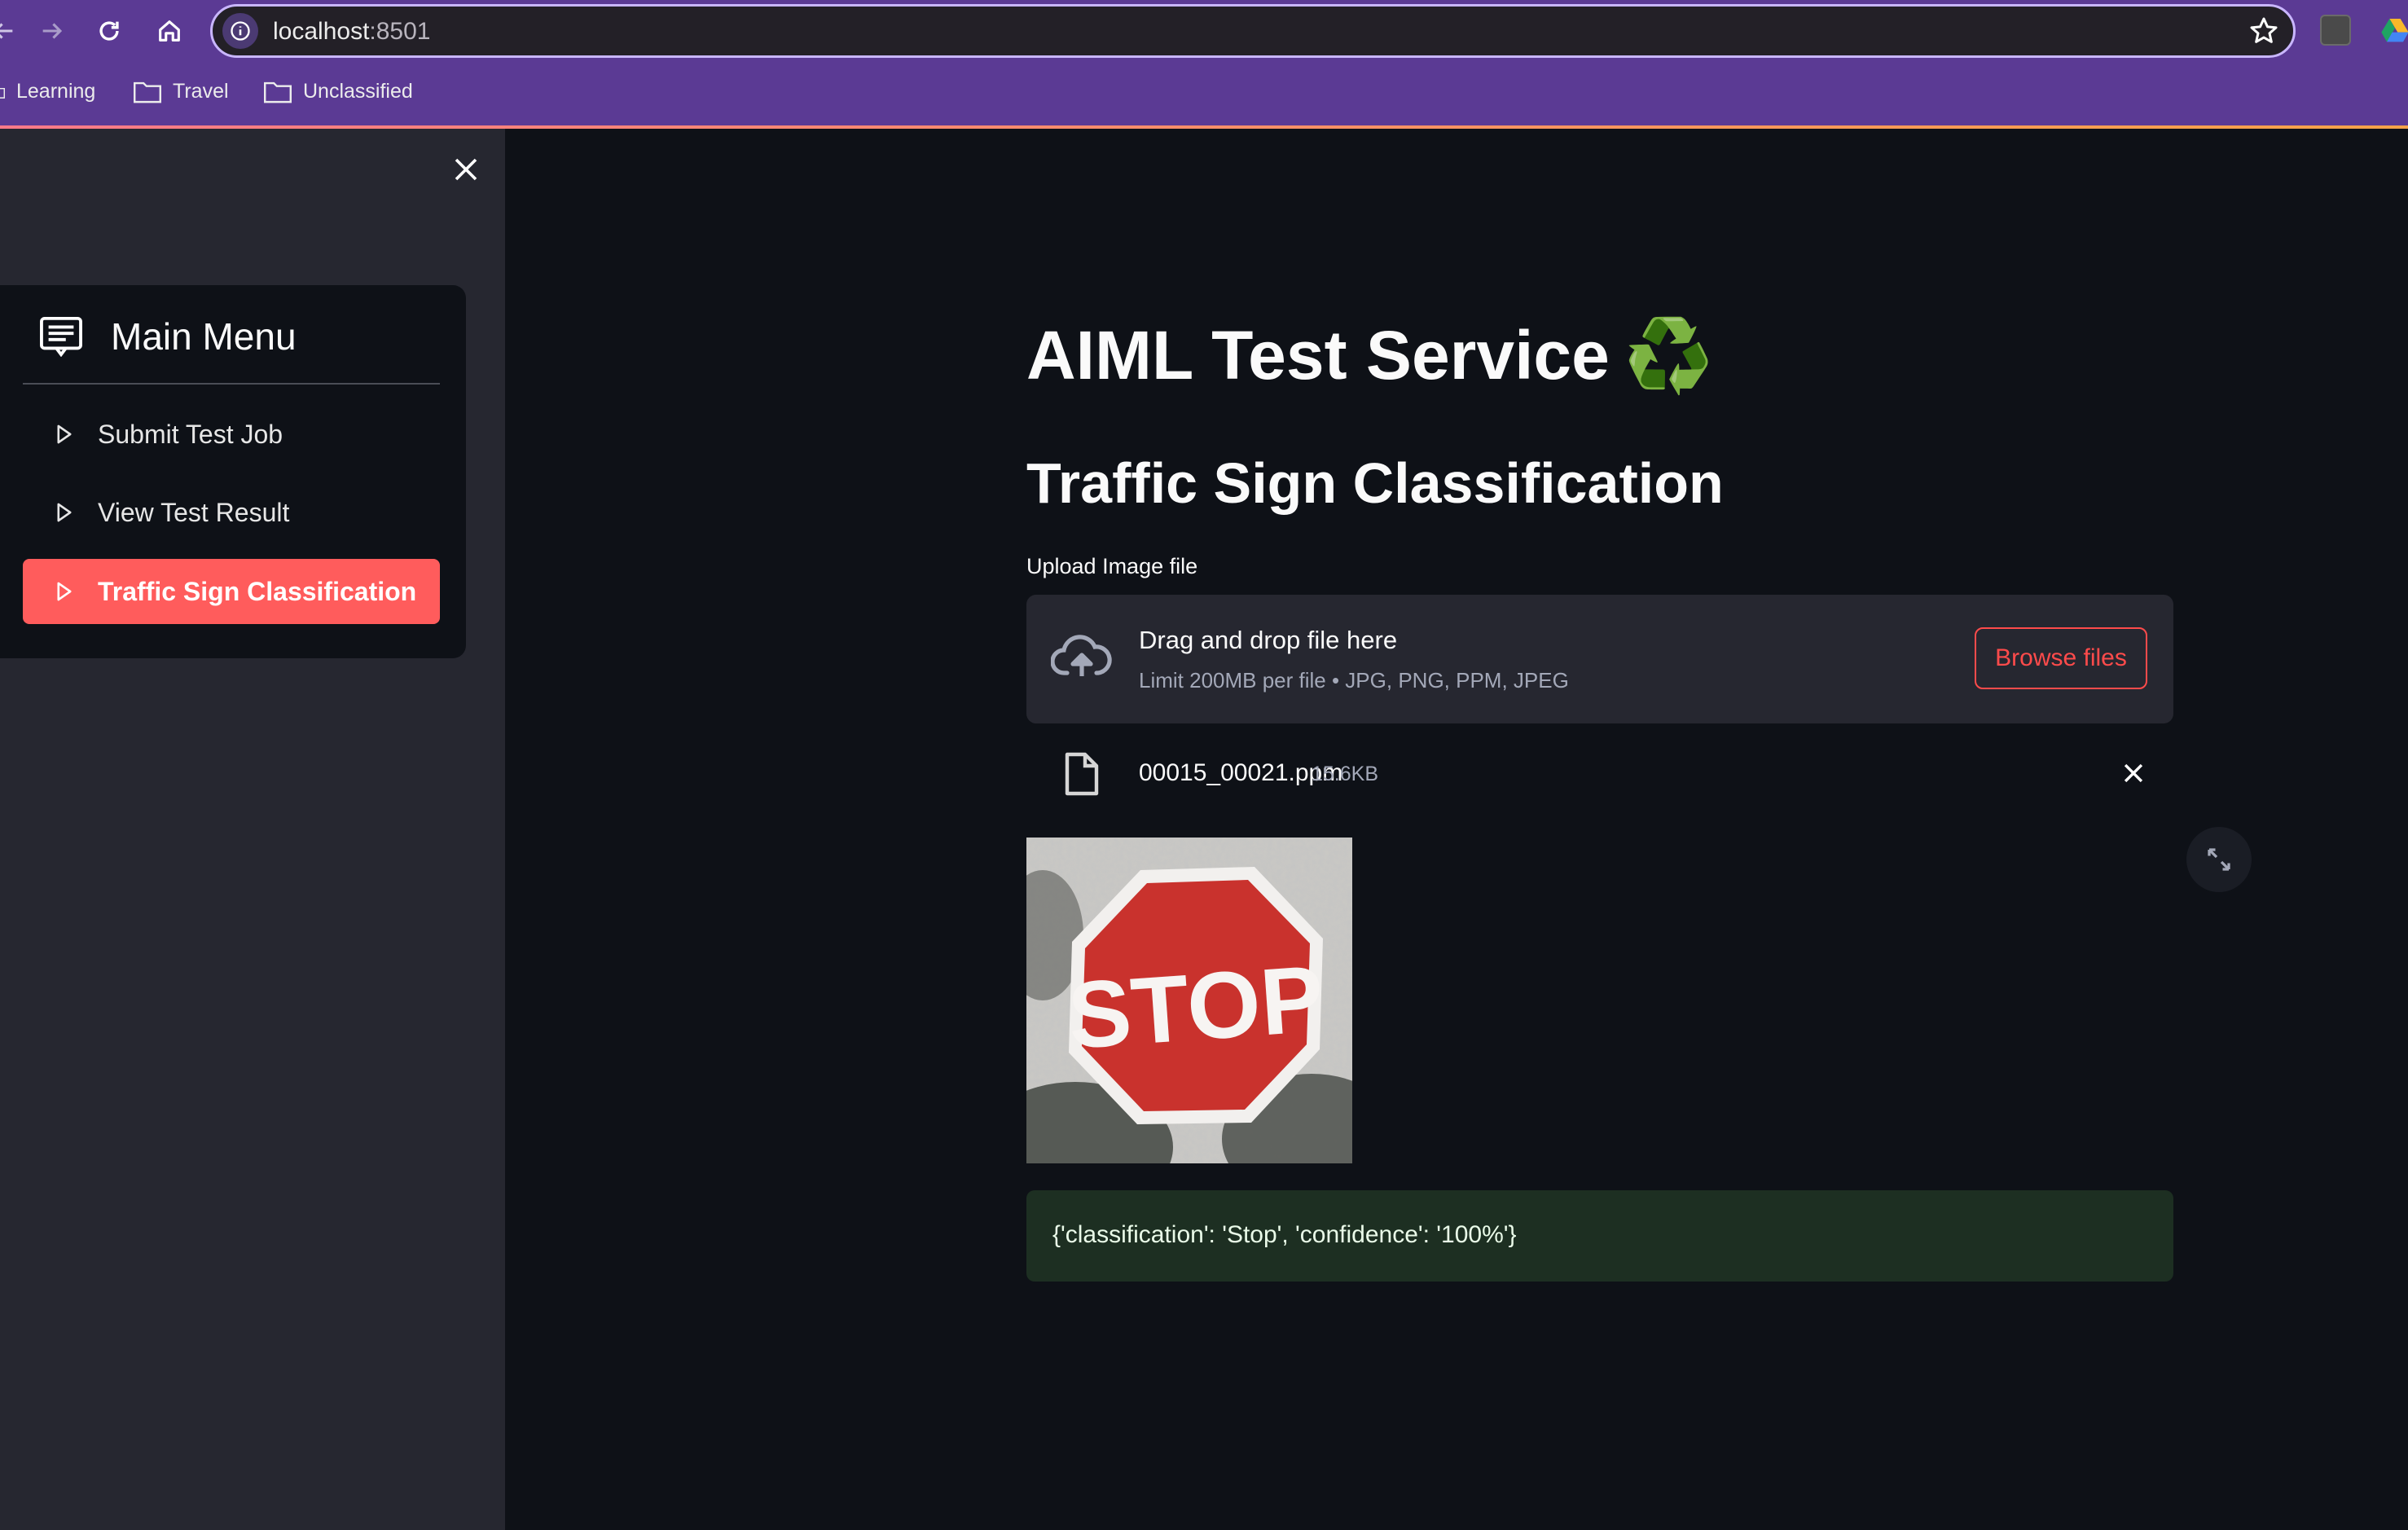 The height and width of the screenshot is (1530, 2408). I want to click on url-text: localhost:8501, so click(352, 31).